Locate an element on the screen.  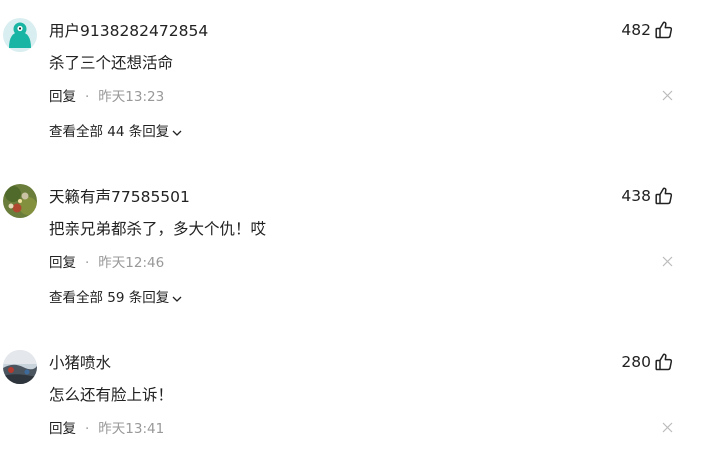
username: 天籁有声77585501 is located at coordinates (119, 197).